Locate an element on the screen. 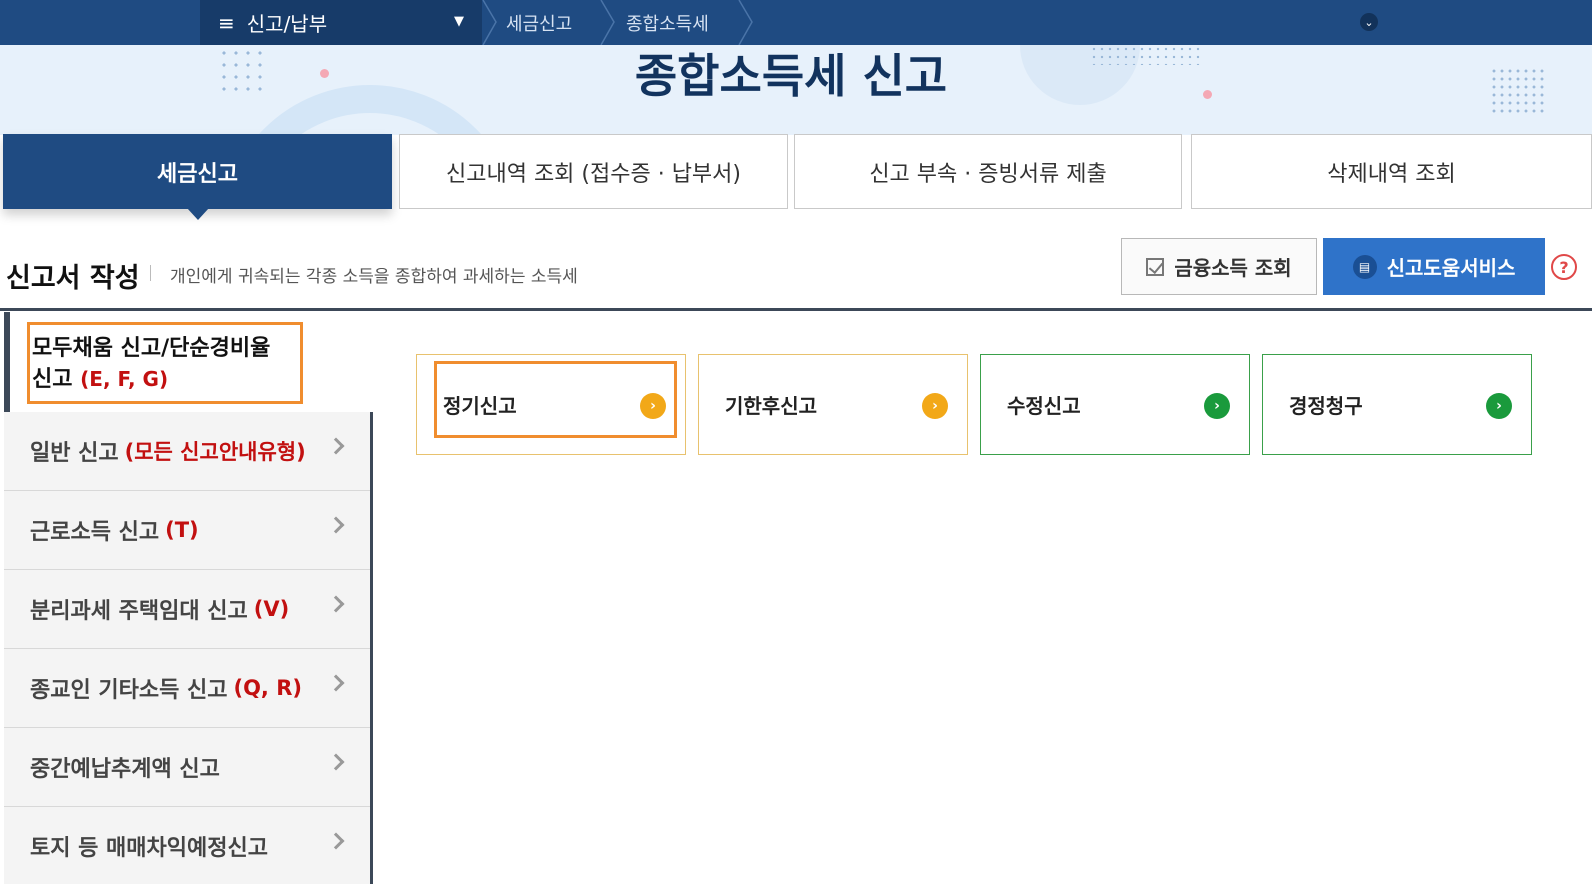 The height and width of the screenshot is (884, 1592). card-label: 경정청구 is located at coordinates (1326, 406).